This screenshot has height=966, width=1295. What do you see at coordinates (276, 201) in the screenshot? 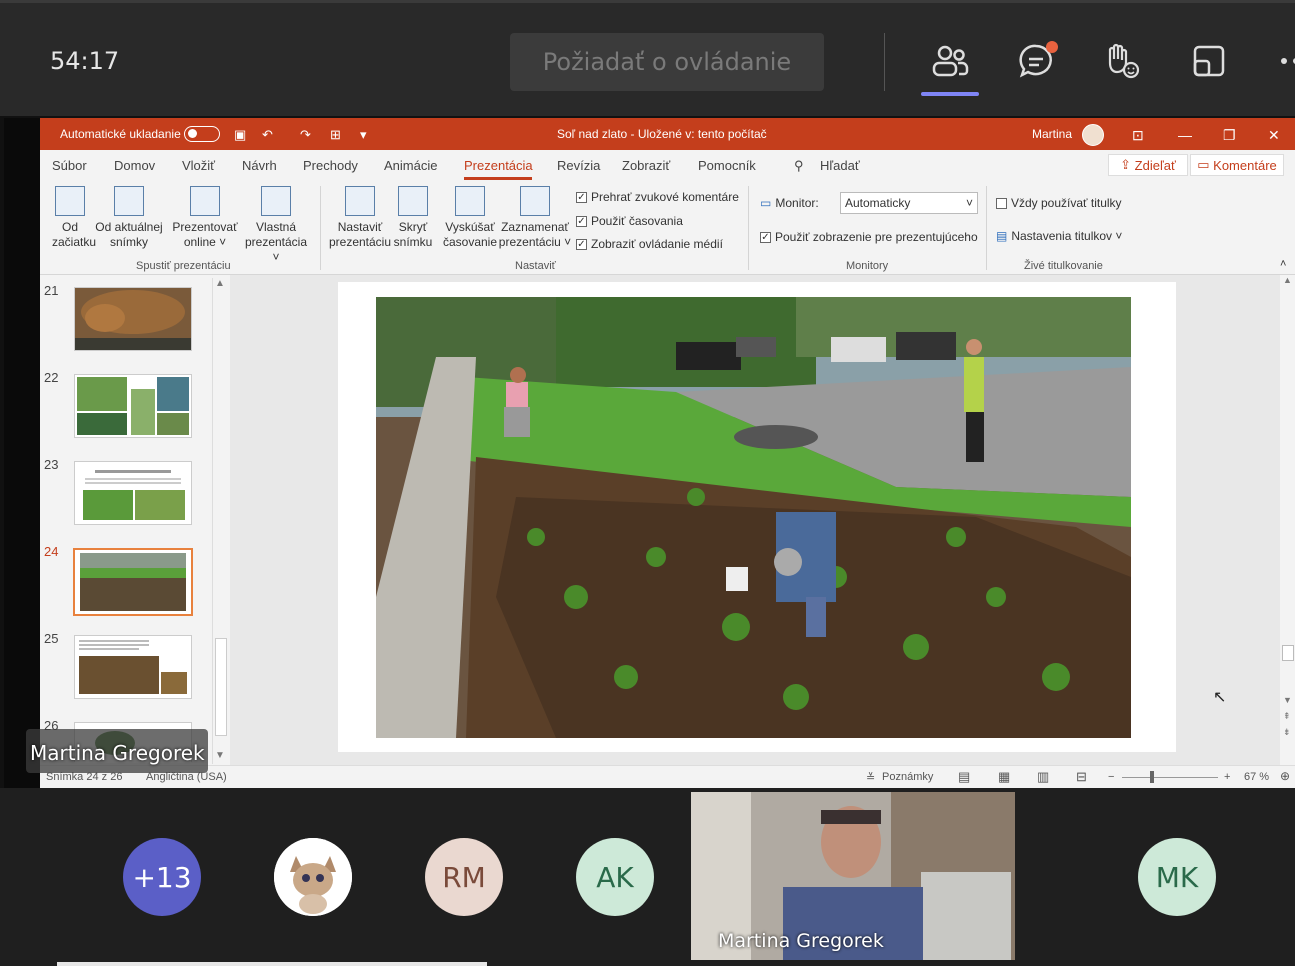
I see `custom-show-icon` at bounding box center [276, 201].